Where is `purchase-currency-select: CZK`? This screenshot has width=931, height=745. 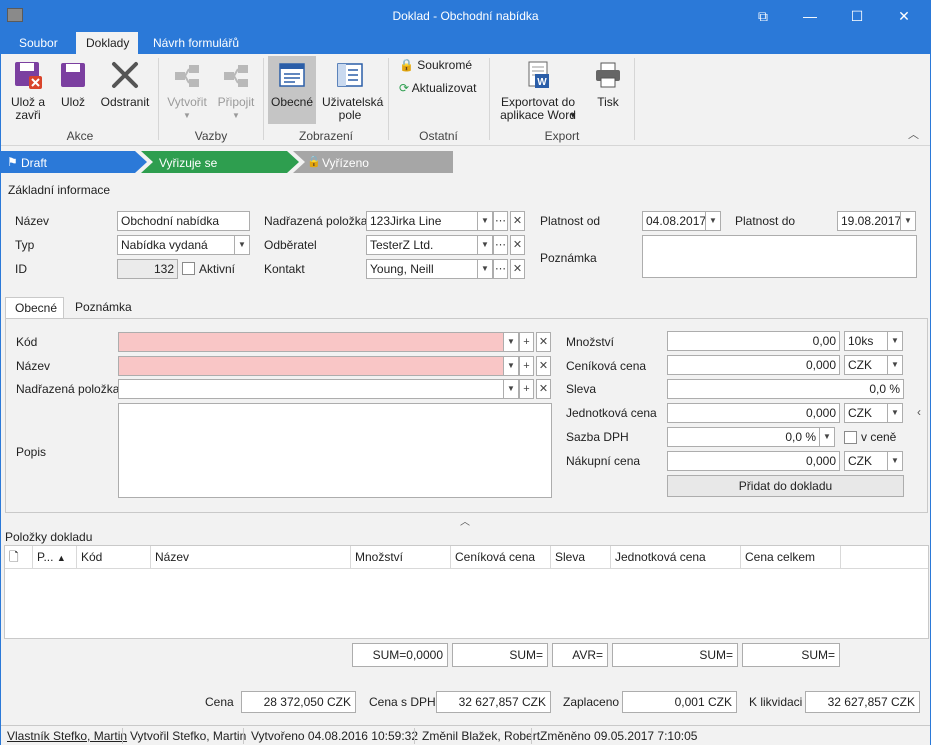
purchase-currency-select: CZK is located at coordinates (866, 461).